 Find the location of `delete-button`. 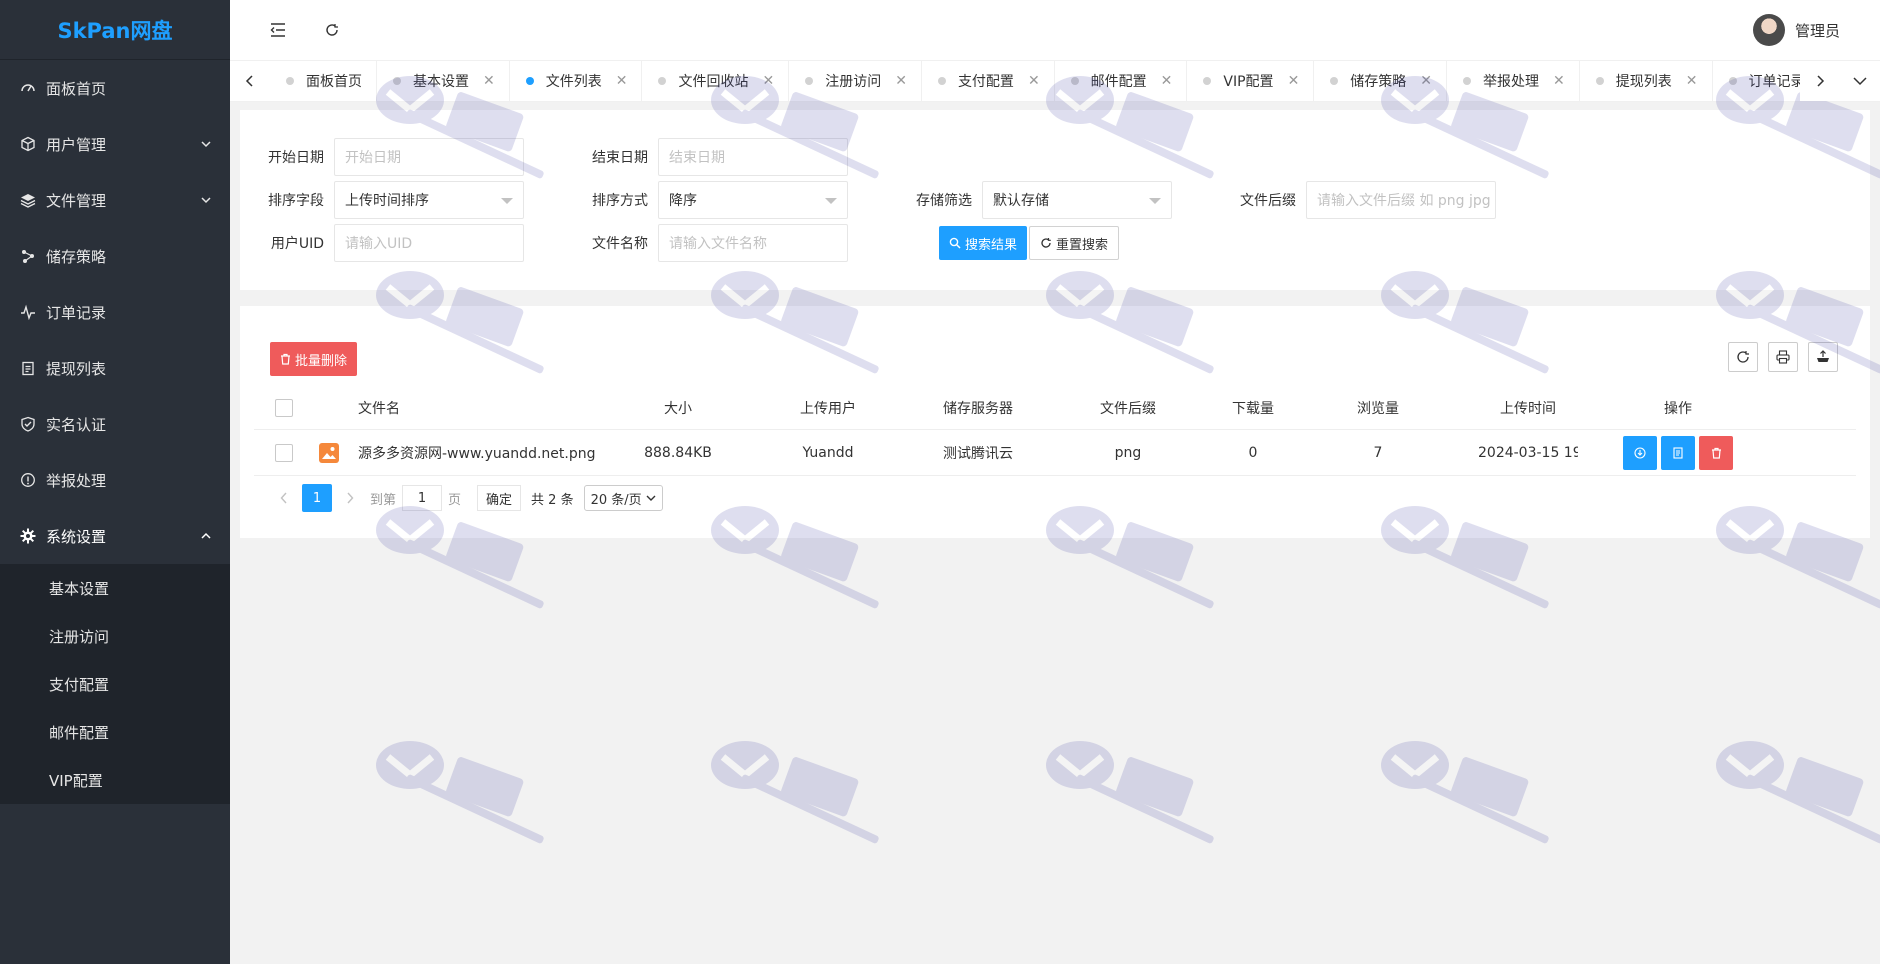

delete-button is located at coordinates (1716, 452).